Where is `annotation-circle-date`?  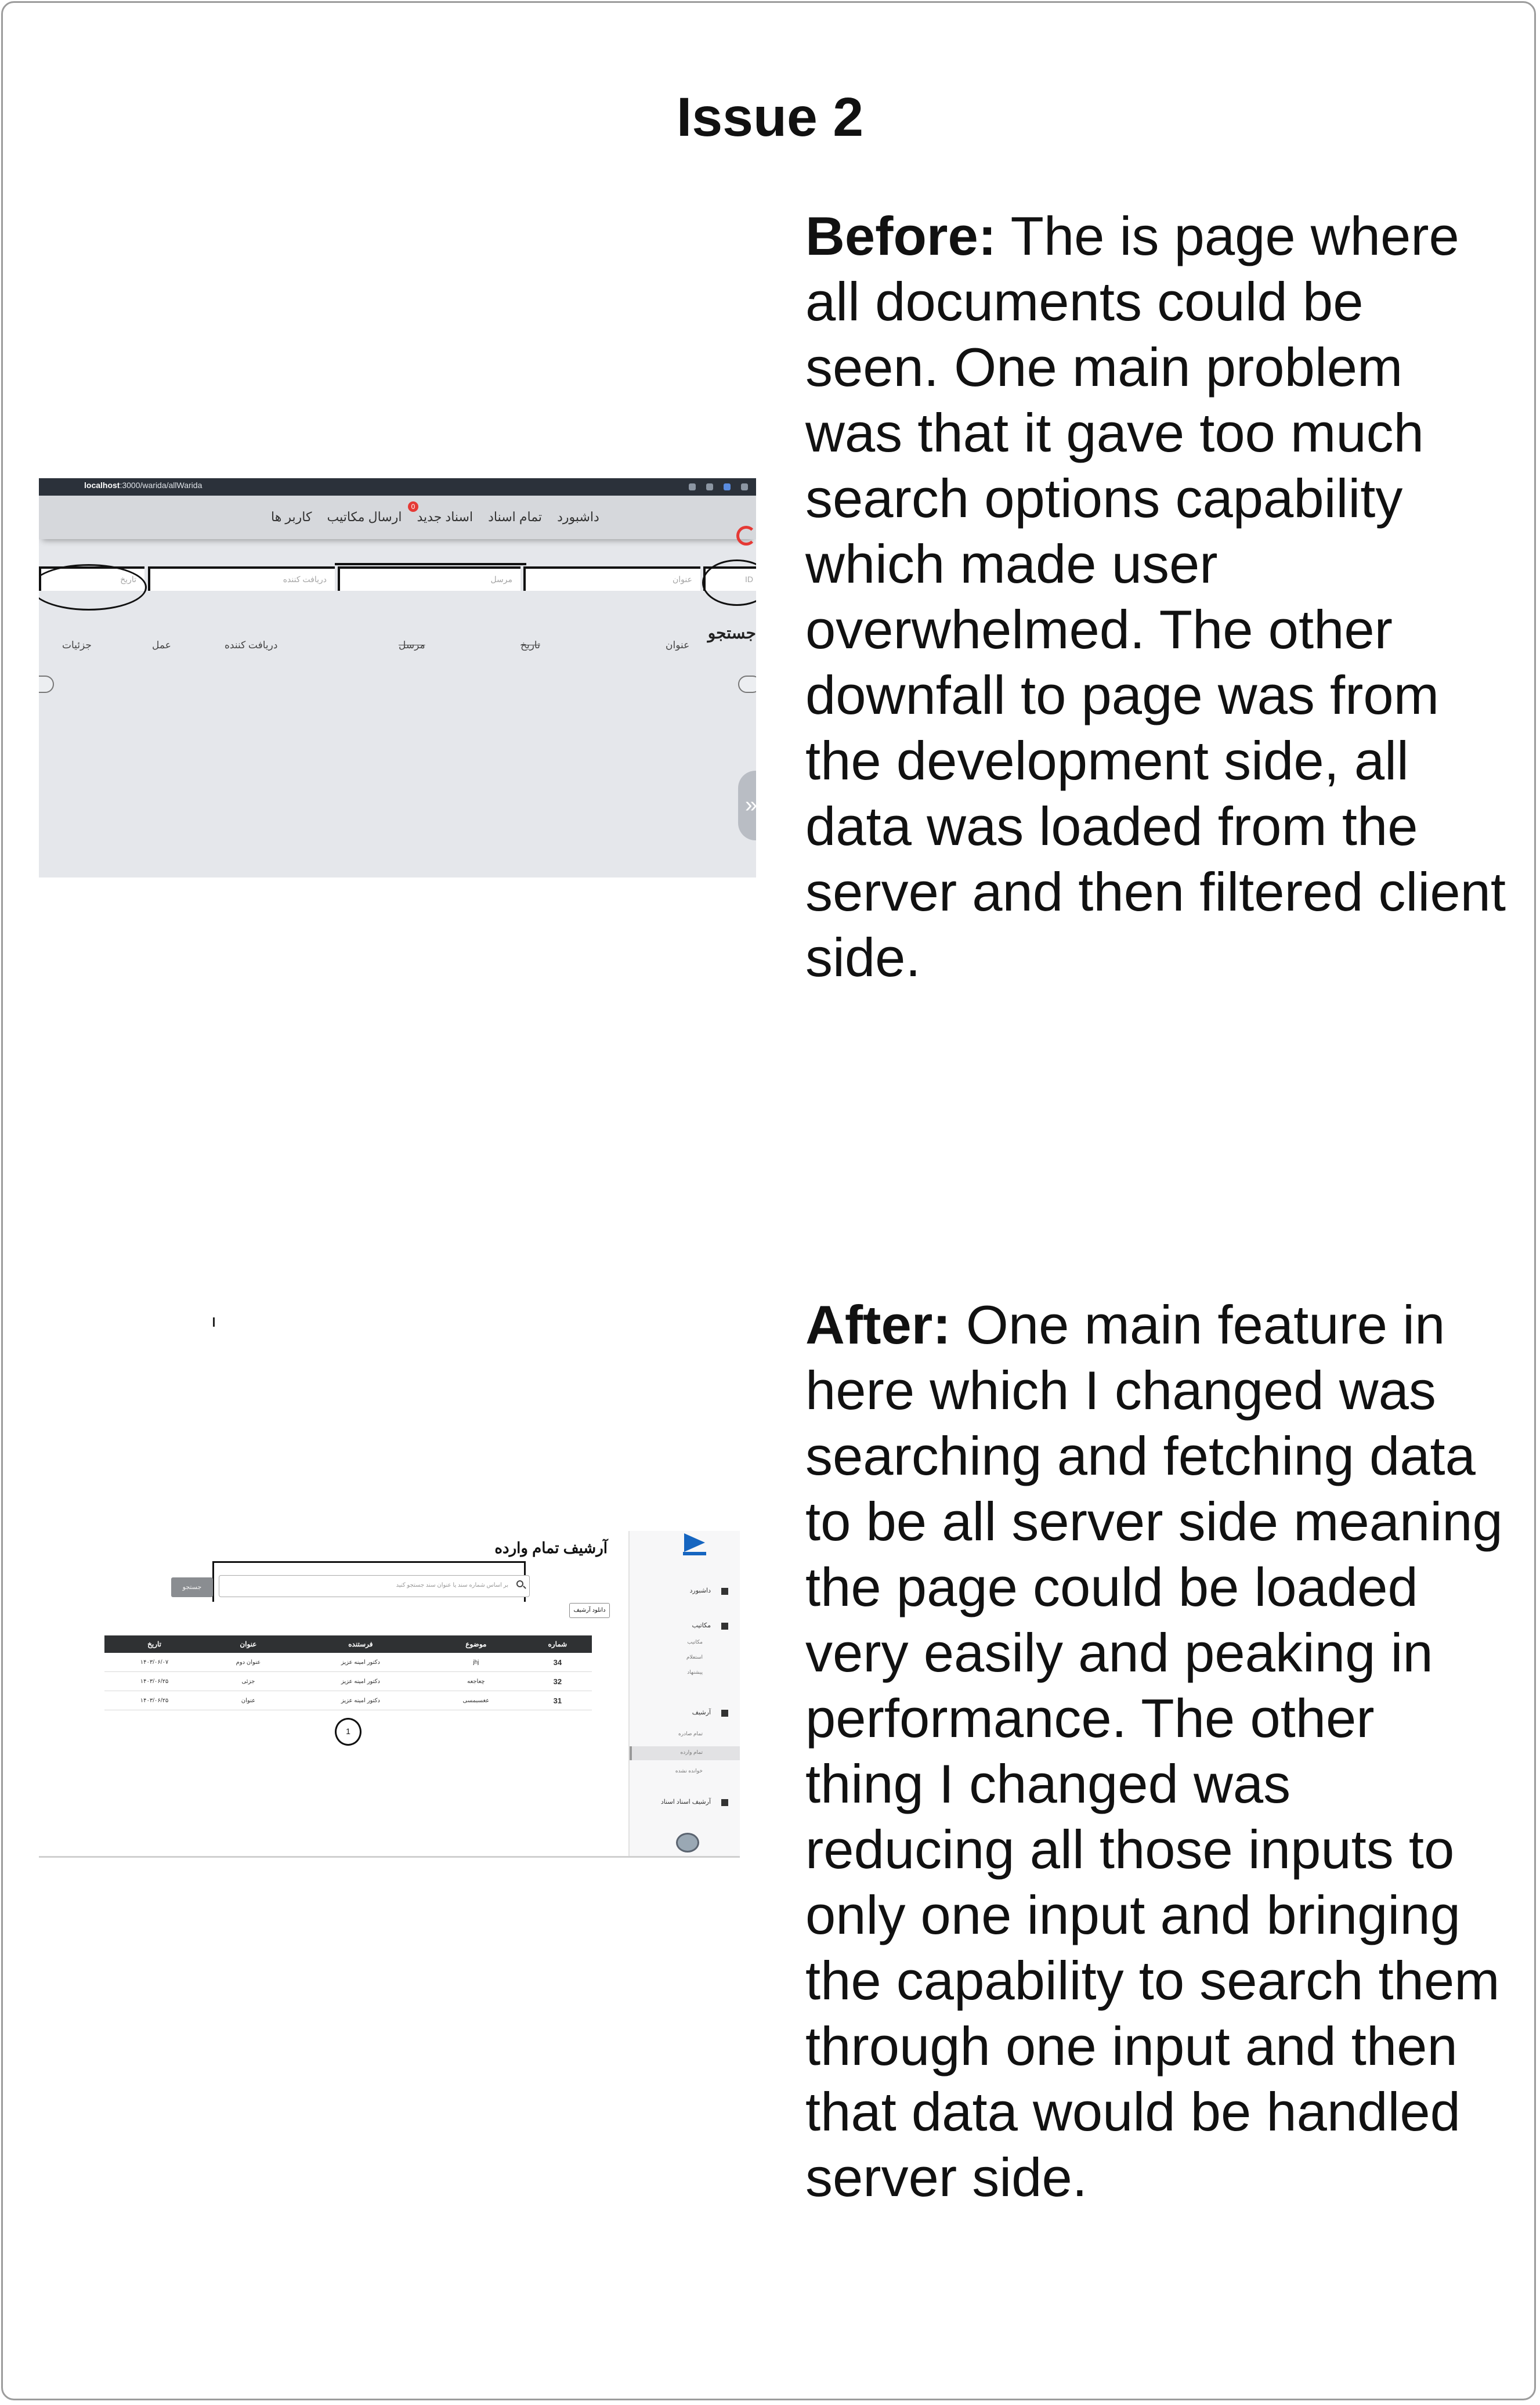 annotation-circle-date is located at coordinates (93, 588).